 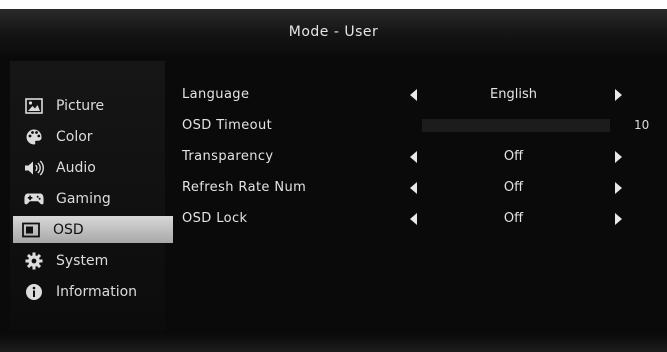 I want to click on sidebar-item-information: Information, so click(x=90, y=291).